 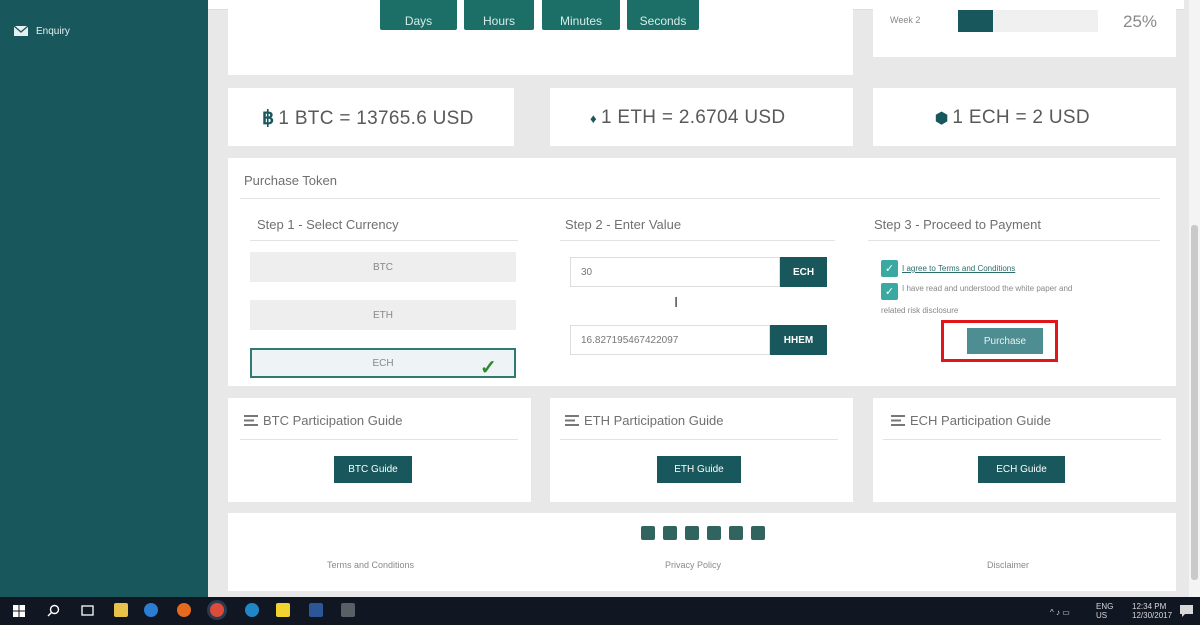 What do you see at coordinates (676, 302) in the screenshot?
I see `text-cursor-icon: I` at bounding box center [676, 302].